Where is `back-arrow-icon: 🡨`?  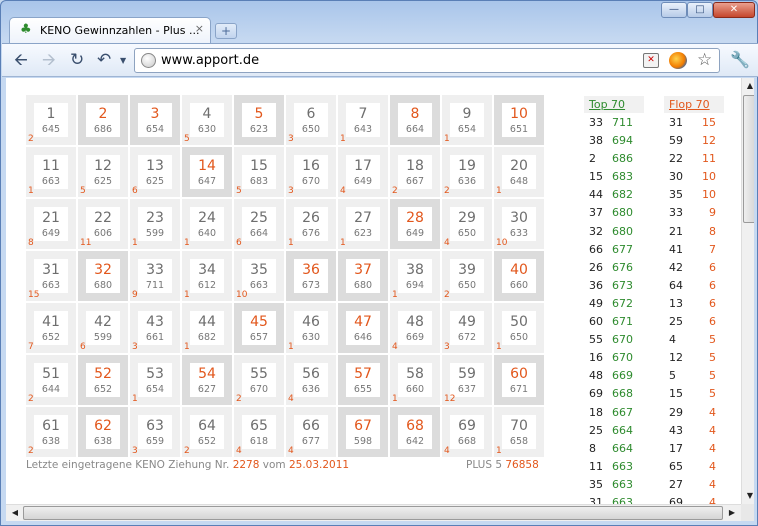
back-arrow-icon: 🡨 is located at coordinates (21, 60).